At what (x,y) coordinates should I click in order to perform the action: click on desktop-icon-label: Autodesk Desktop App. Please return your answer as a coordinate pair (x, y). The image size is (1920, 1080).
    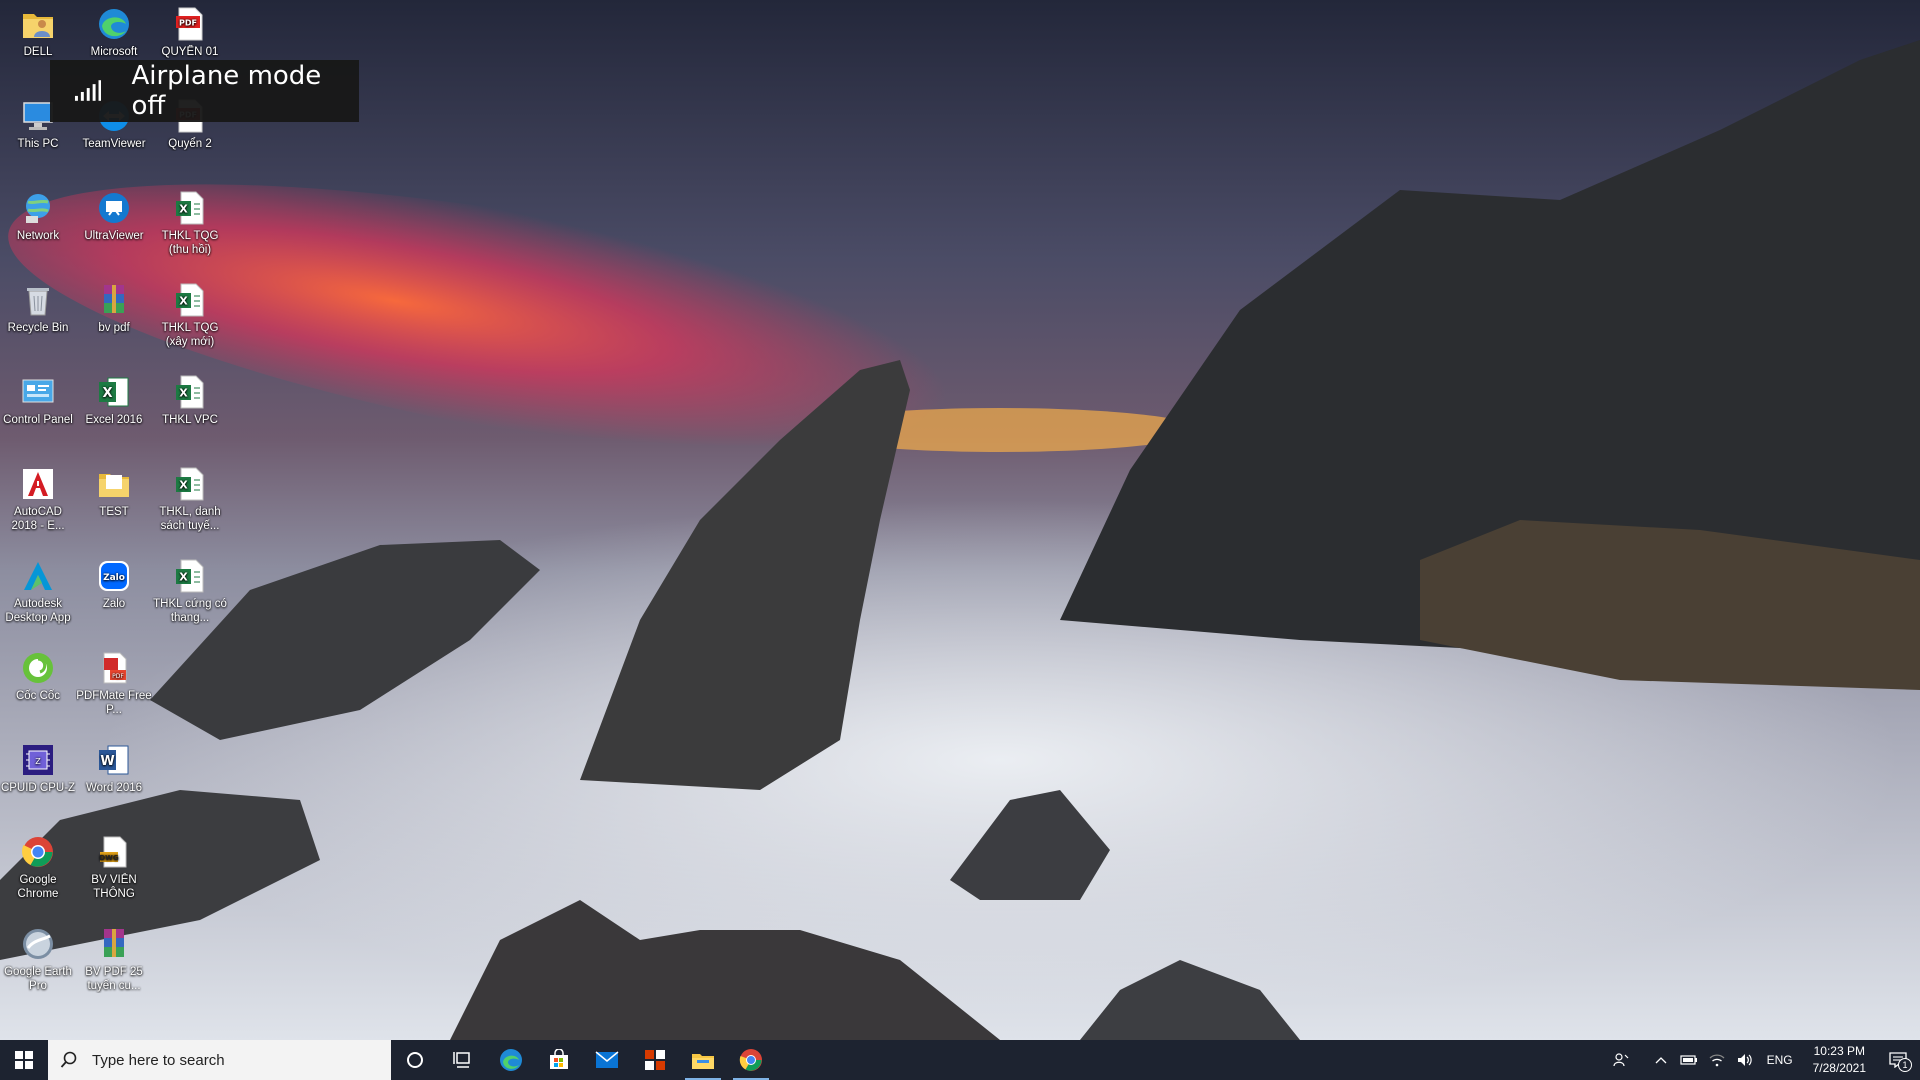
    Looking at the image, I should click on (38, 611).